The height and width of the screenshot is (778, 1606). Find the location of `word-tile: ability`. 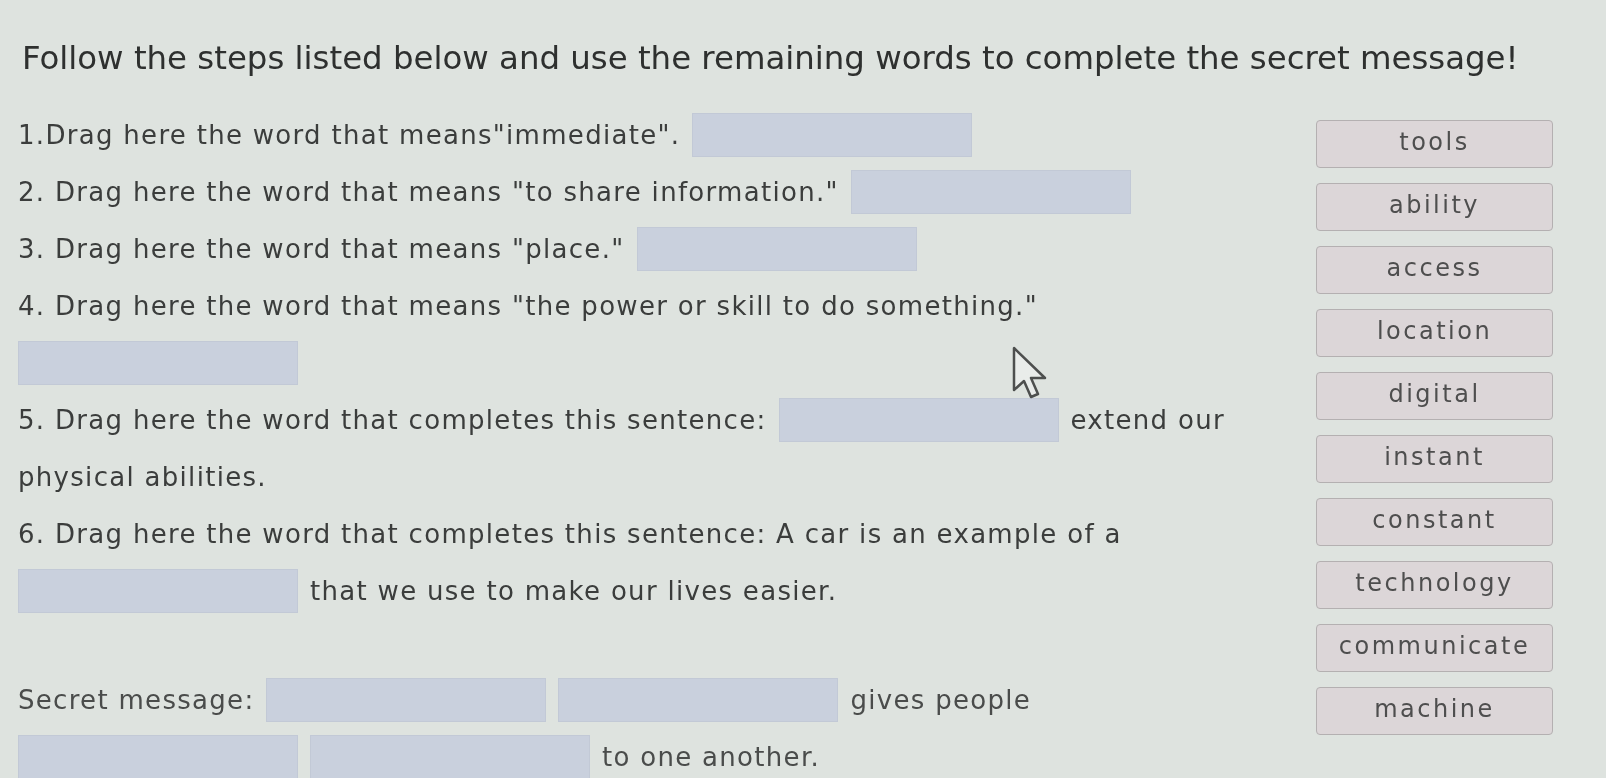

word-tile: ability is located at coordinates (1434, 207).